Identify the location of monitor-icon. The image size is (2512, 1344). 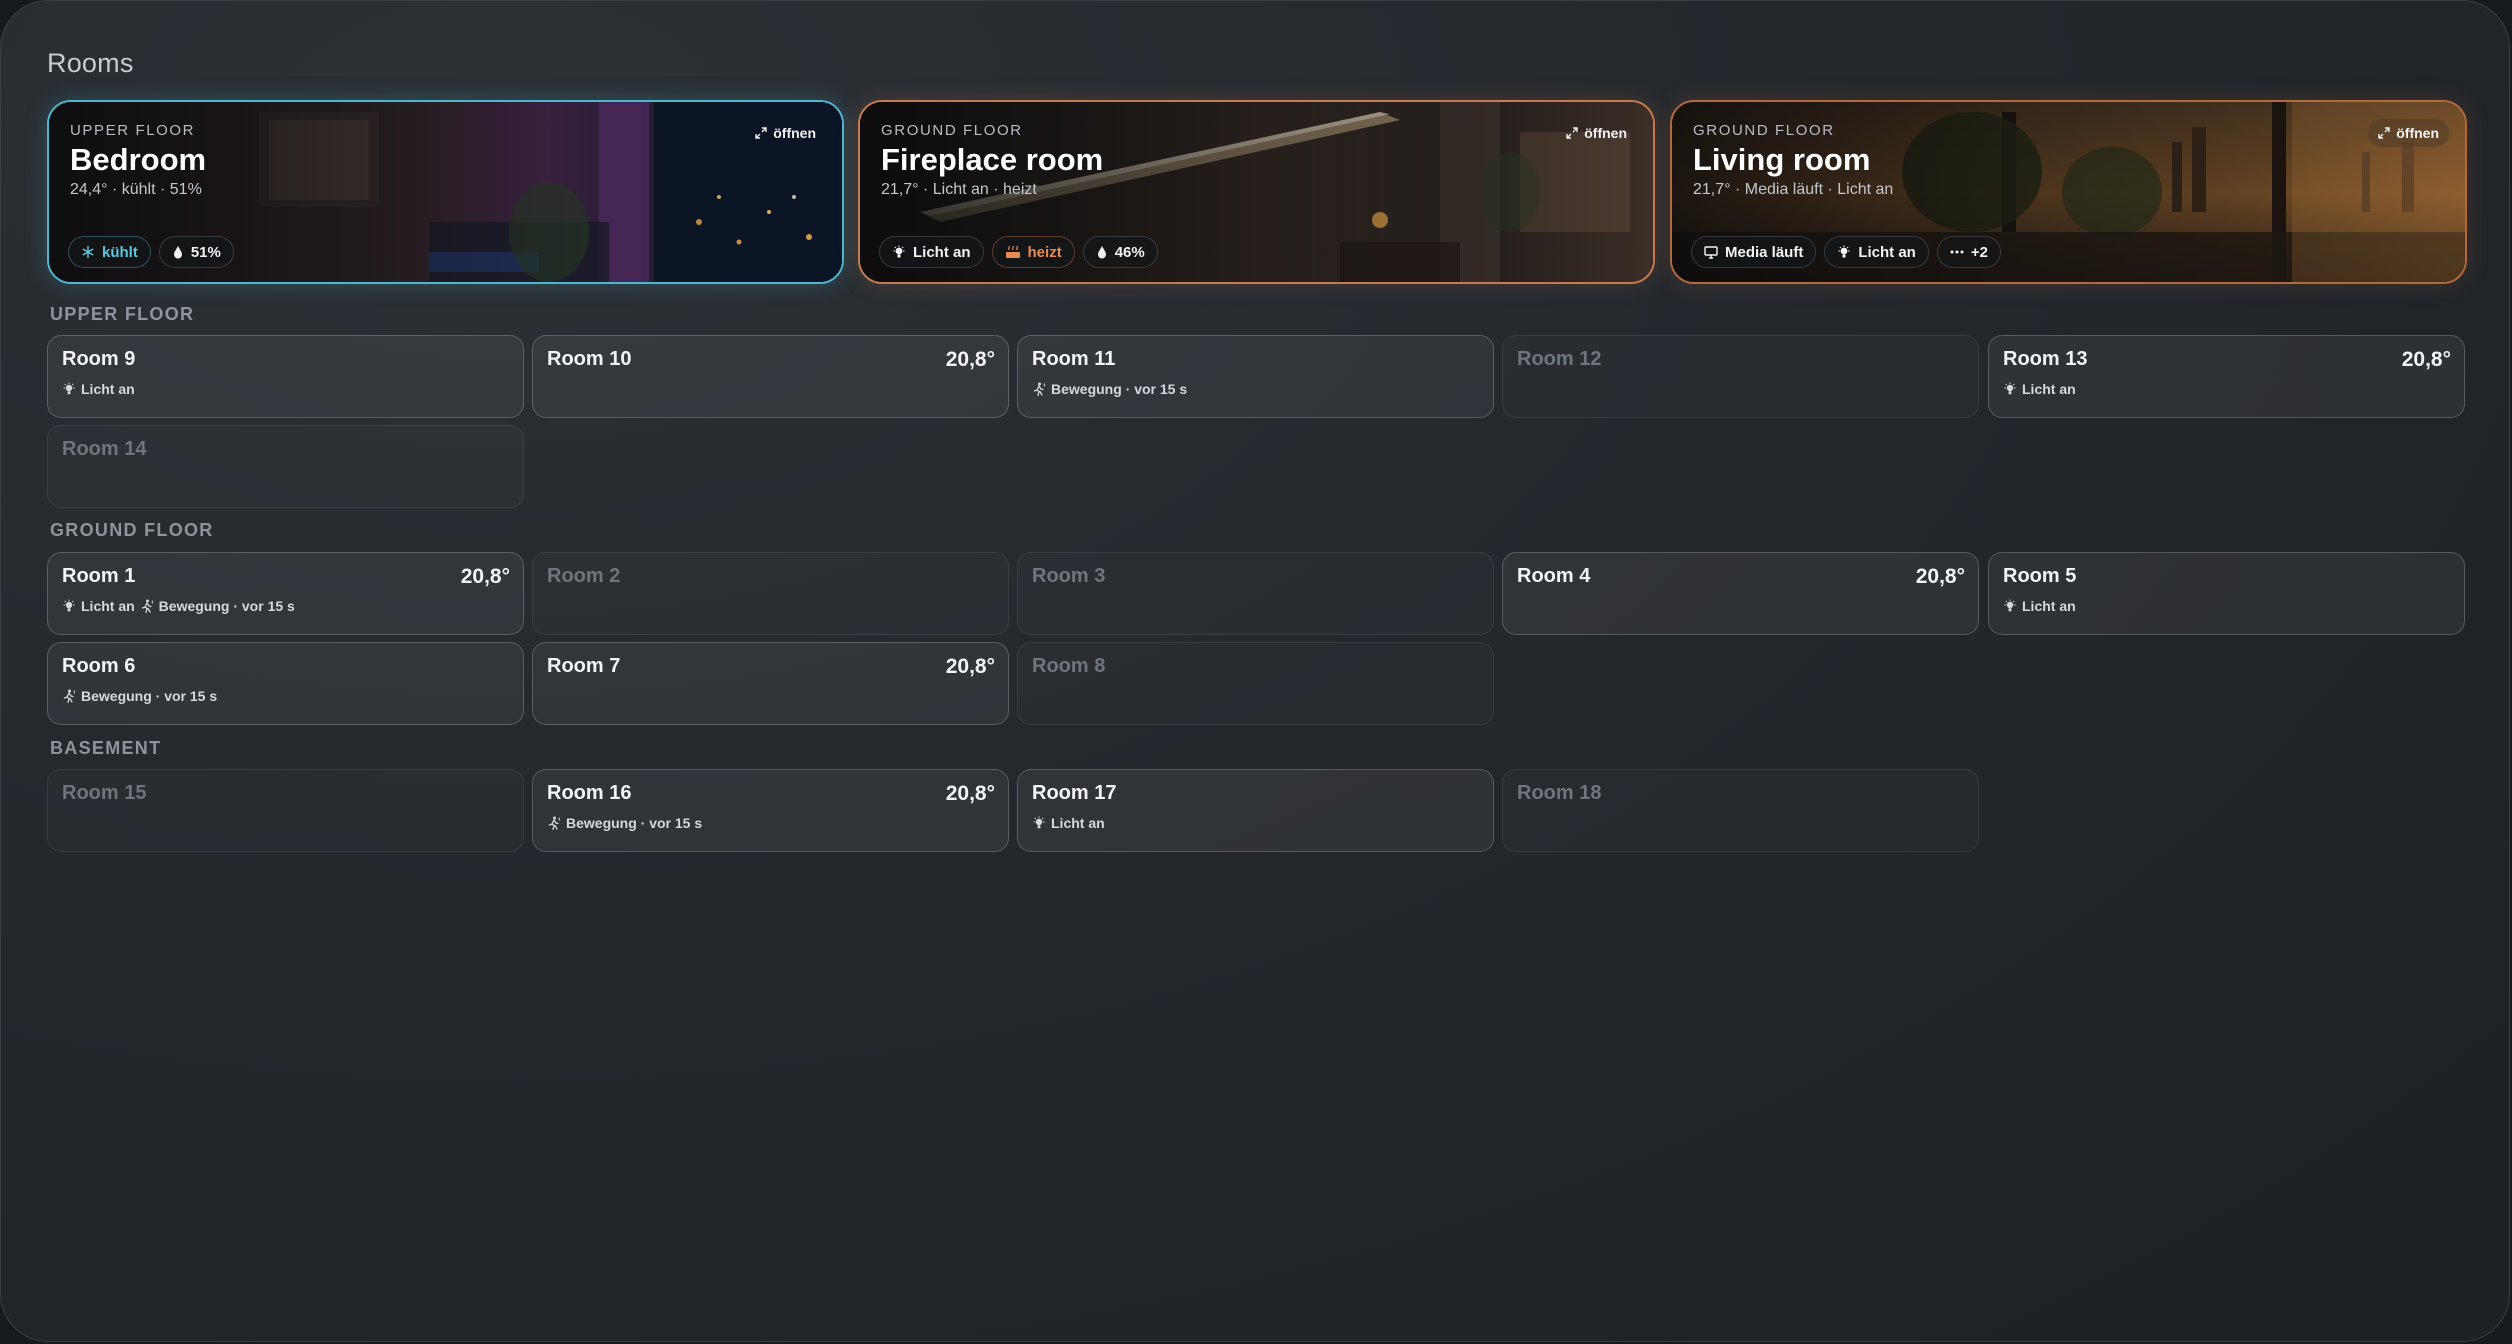
(1711, 252).